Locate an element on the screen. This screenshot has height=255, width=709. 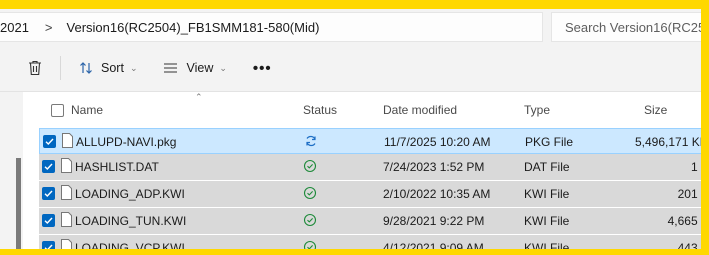
date-modified: 9/28/2021 9:22 PM is located at coordinates (434, 221).